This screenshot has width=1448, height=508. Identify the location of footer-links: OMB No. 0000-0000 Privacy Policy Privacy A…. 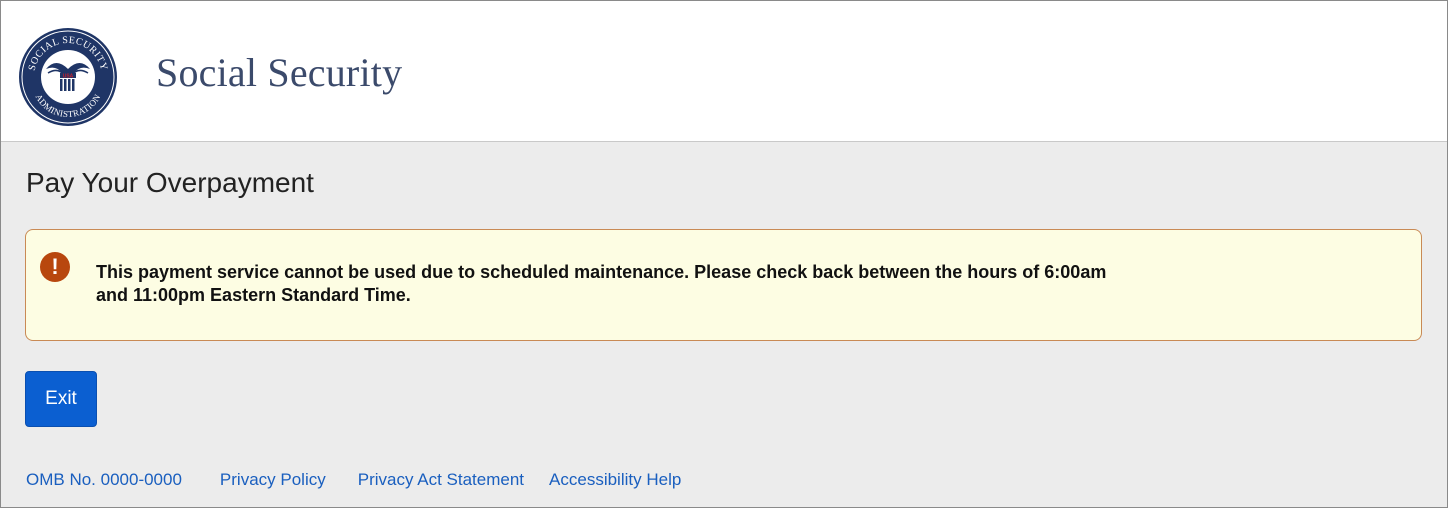
(370, 480).